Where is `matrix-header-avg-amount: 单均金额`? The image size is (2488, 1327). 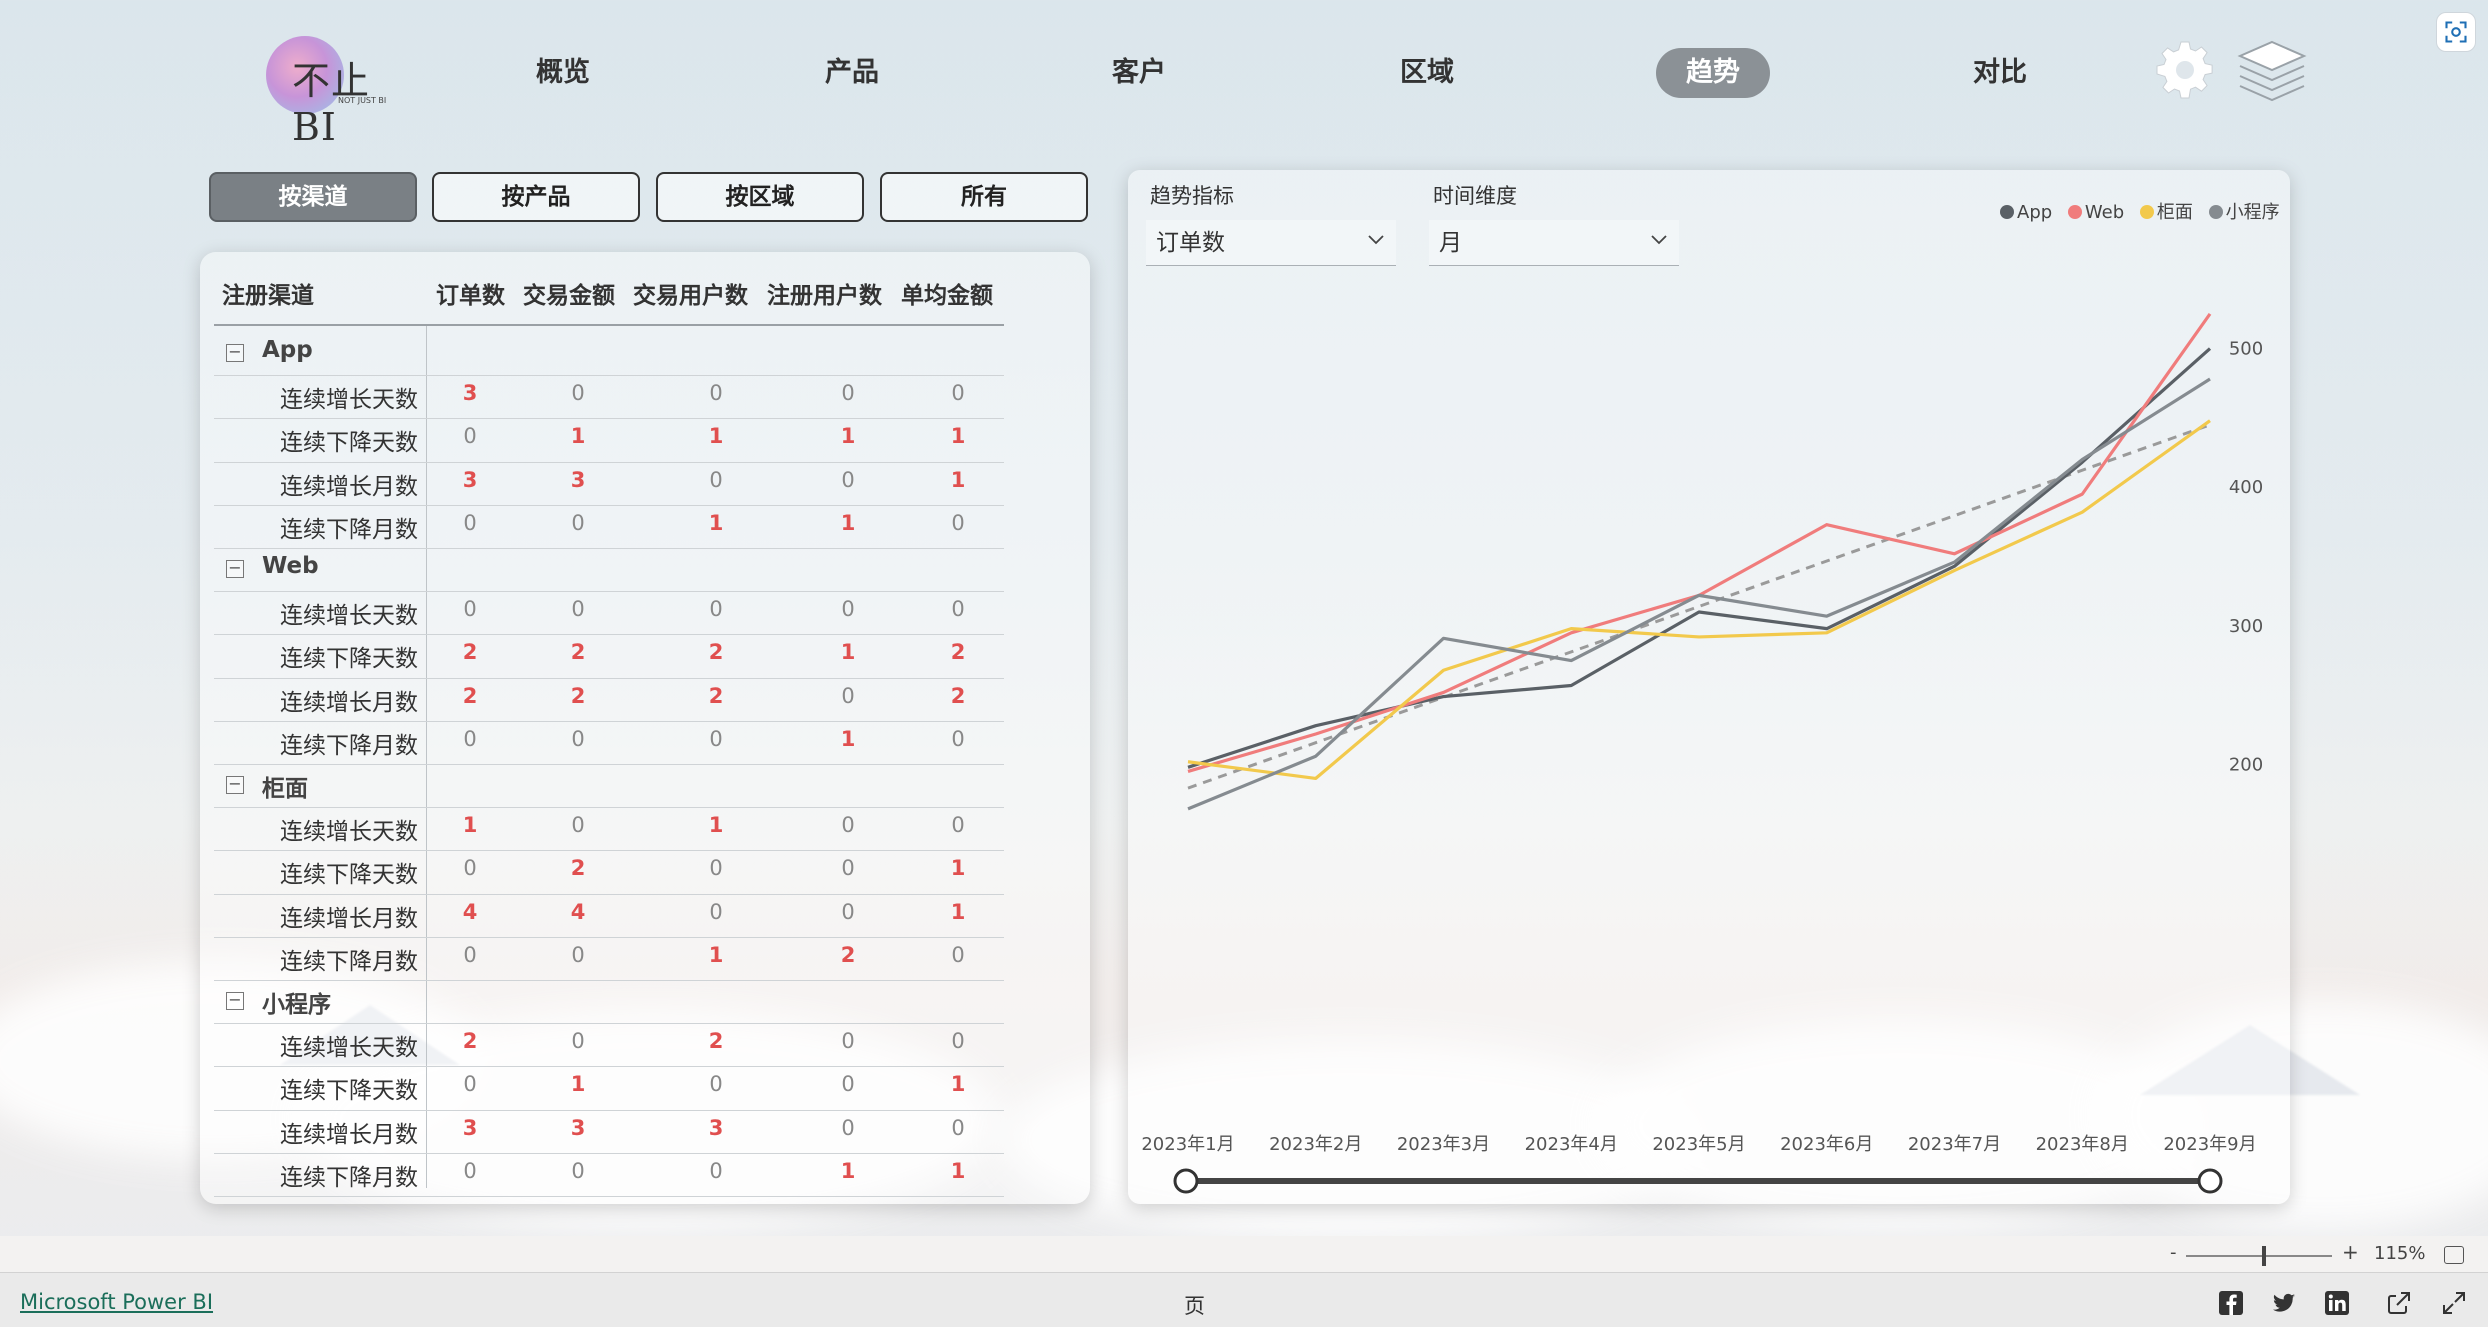 matrix-header-avg-amount: 单均金额 is located at coordinates (947, 293).